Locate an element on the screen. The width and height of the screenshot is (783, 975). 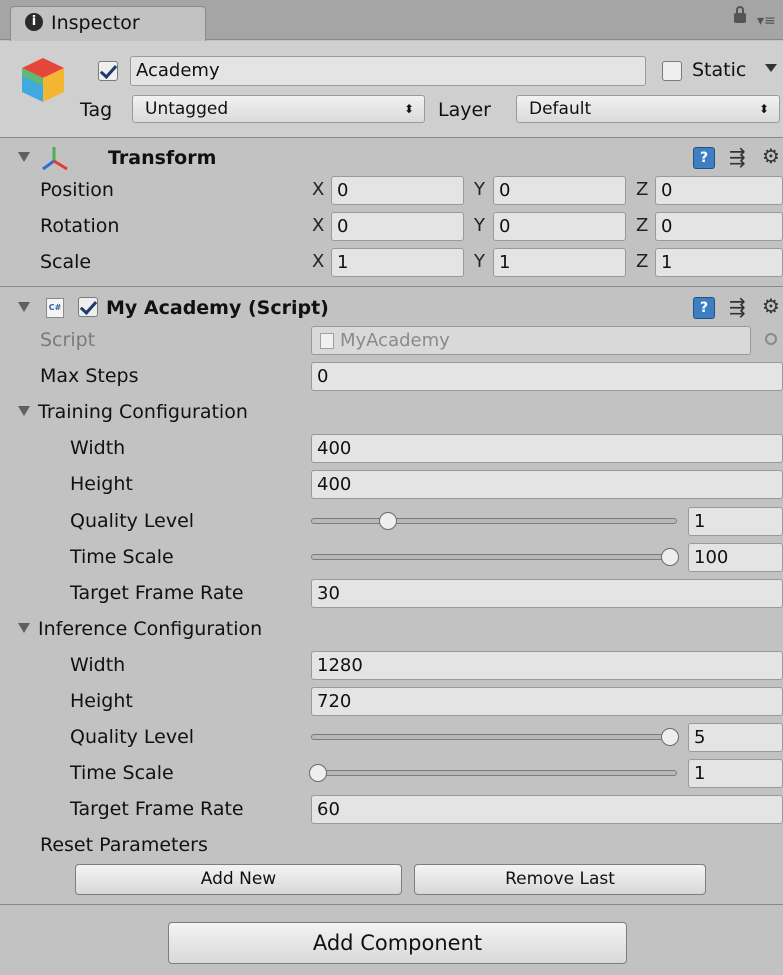
gameobject-name-field: Academy is located at coordinates (388, 71).